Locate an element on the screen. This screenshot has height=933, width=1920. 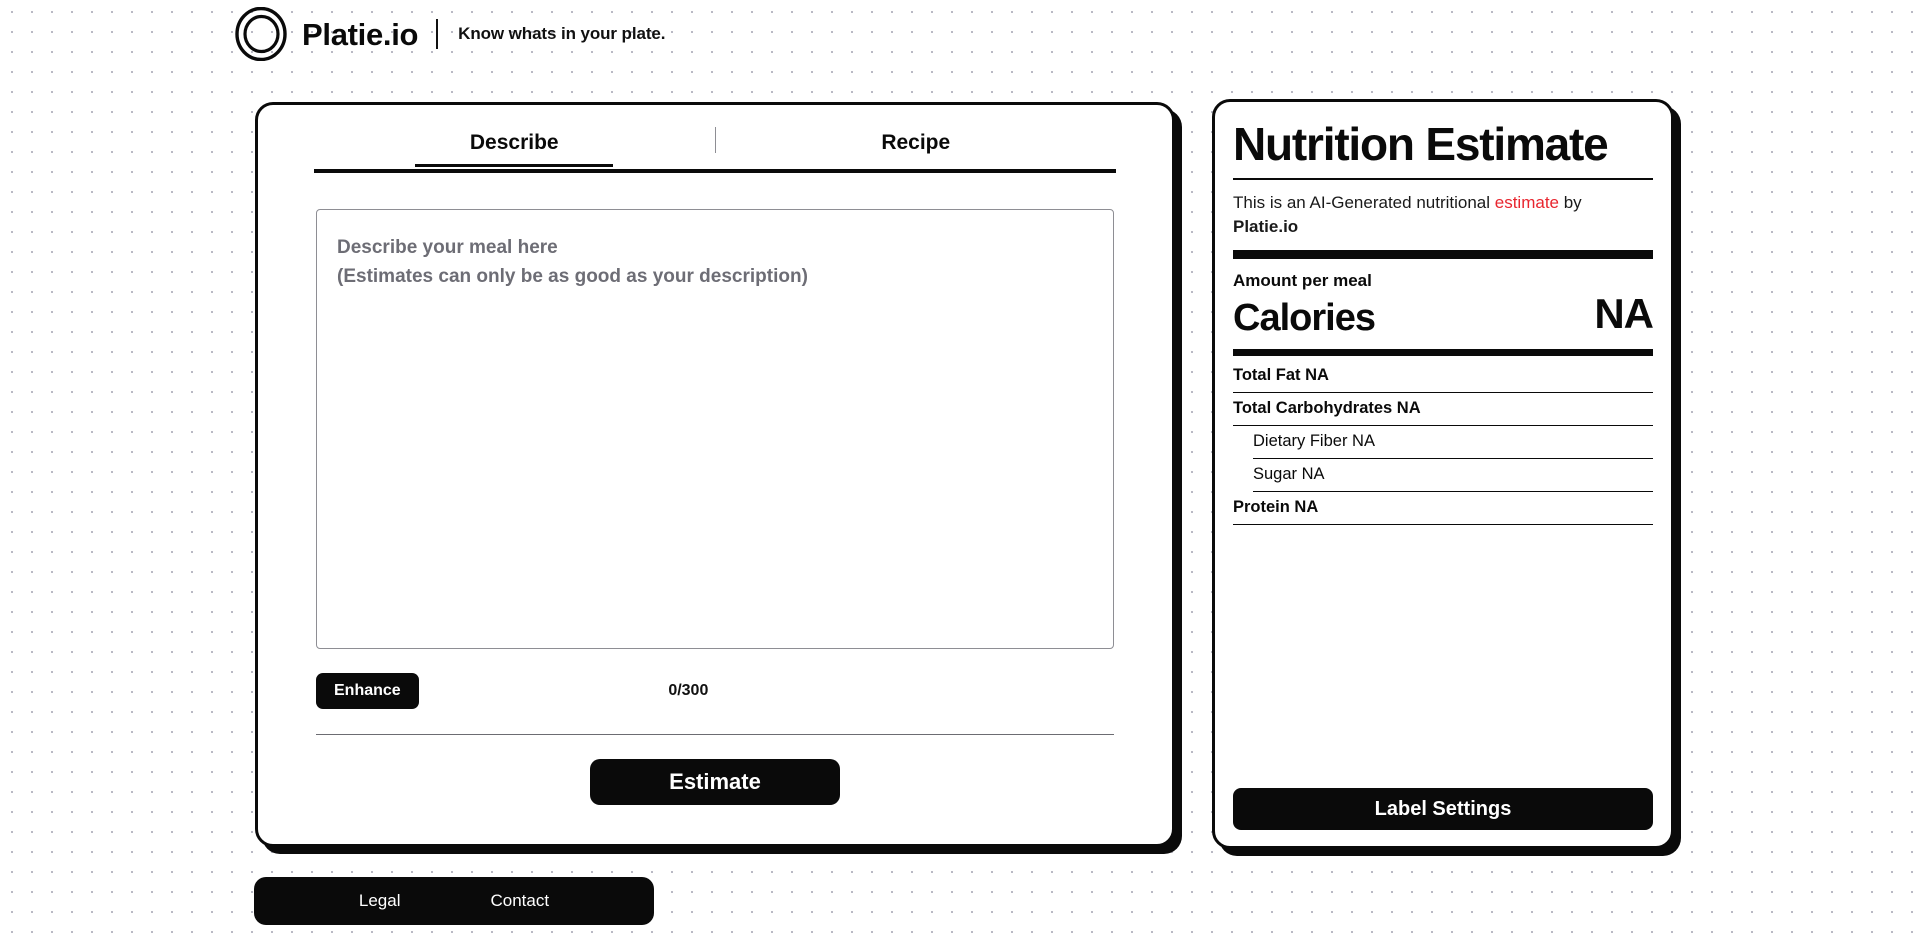
brand-tagline: Know whats in your plate. is located at coordinates (562, 33).